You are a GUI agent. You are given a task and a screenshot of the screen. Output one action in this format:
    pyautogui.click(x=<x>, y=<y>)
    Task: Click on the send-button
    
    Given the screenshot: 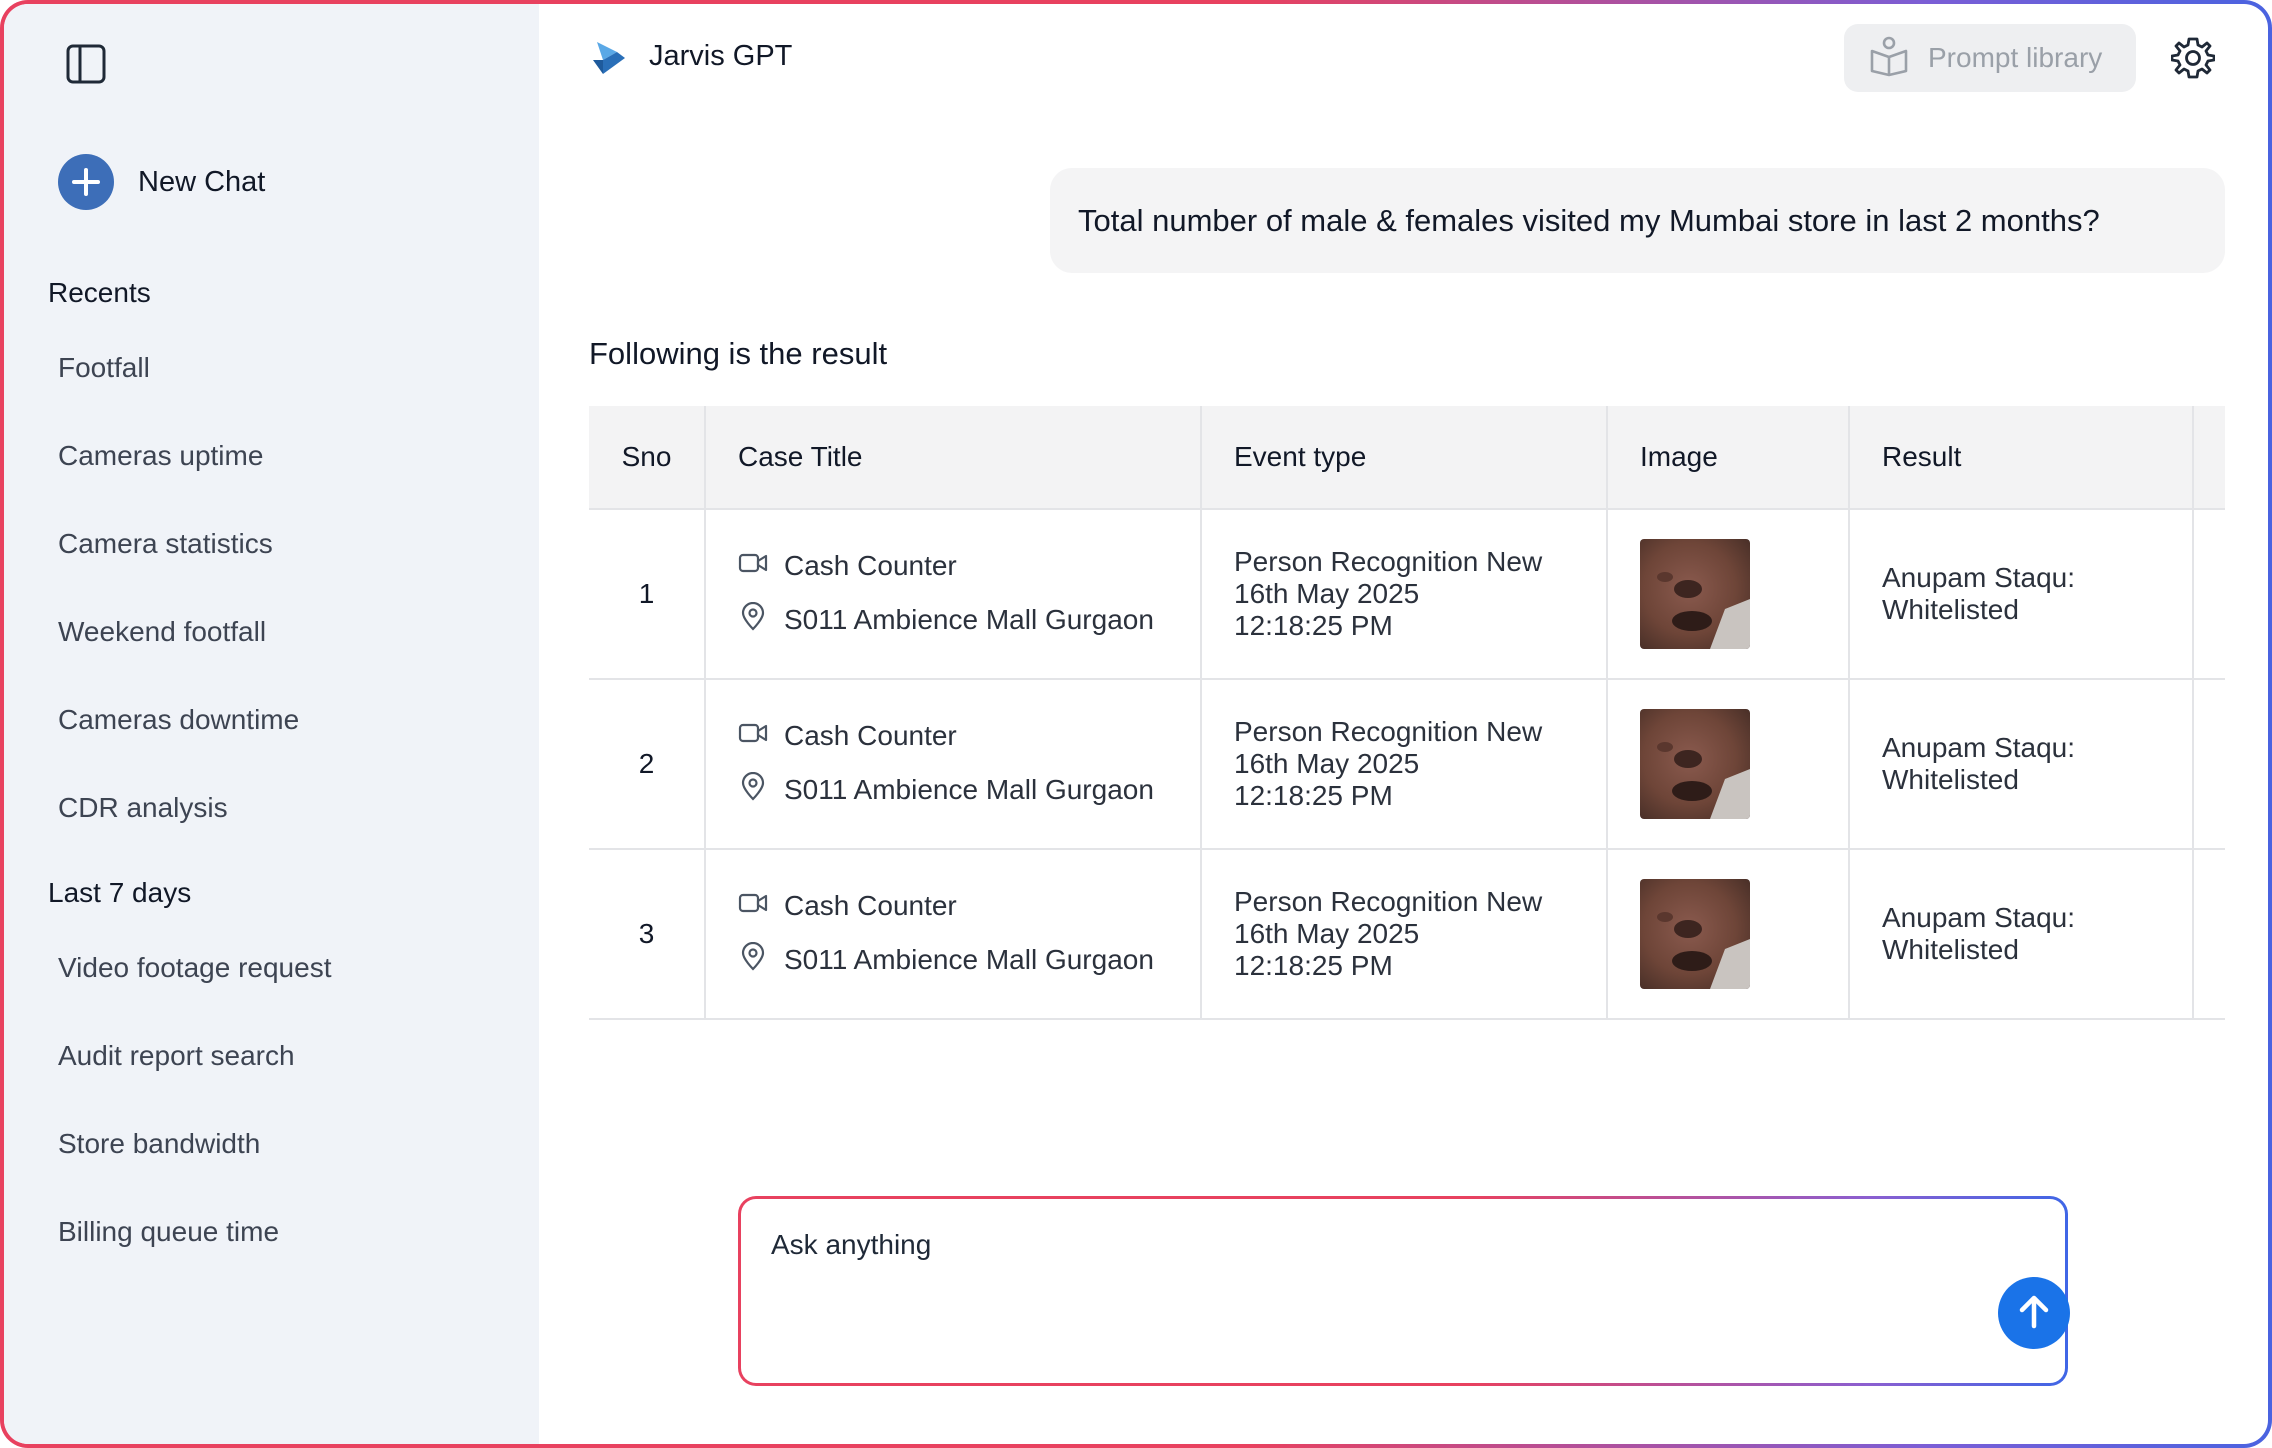 What is the action you would take?
    pyautogui.click(x=2034, y=1313)
    